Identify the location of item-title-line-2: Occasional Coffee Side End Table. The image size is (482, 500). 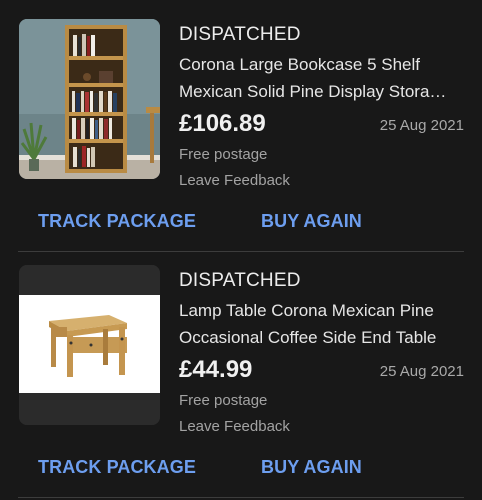
(321, 337).